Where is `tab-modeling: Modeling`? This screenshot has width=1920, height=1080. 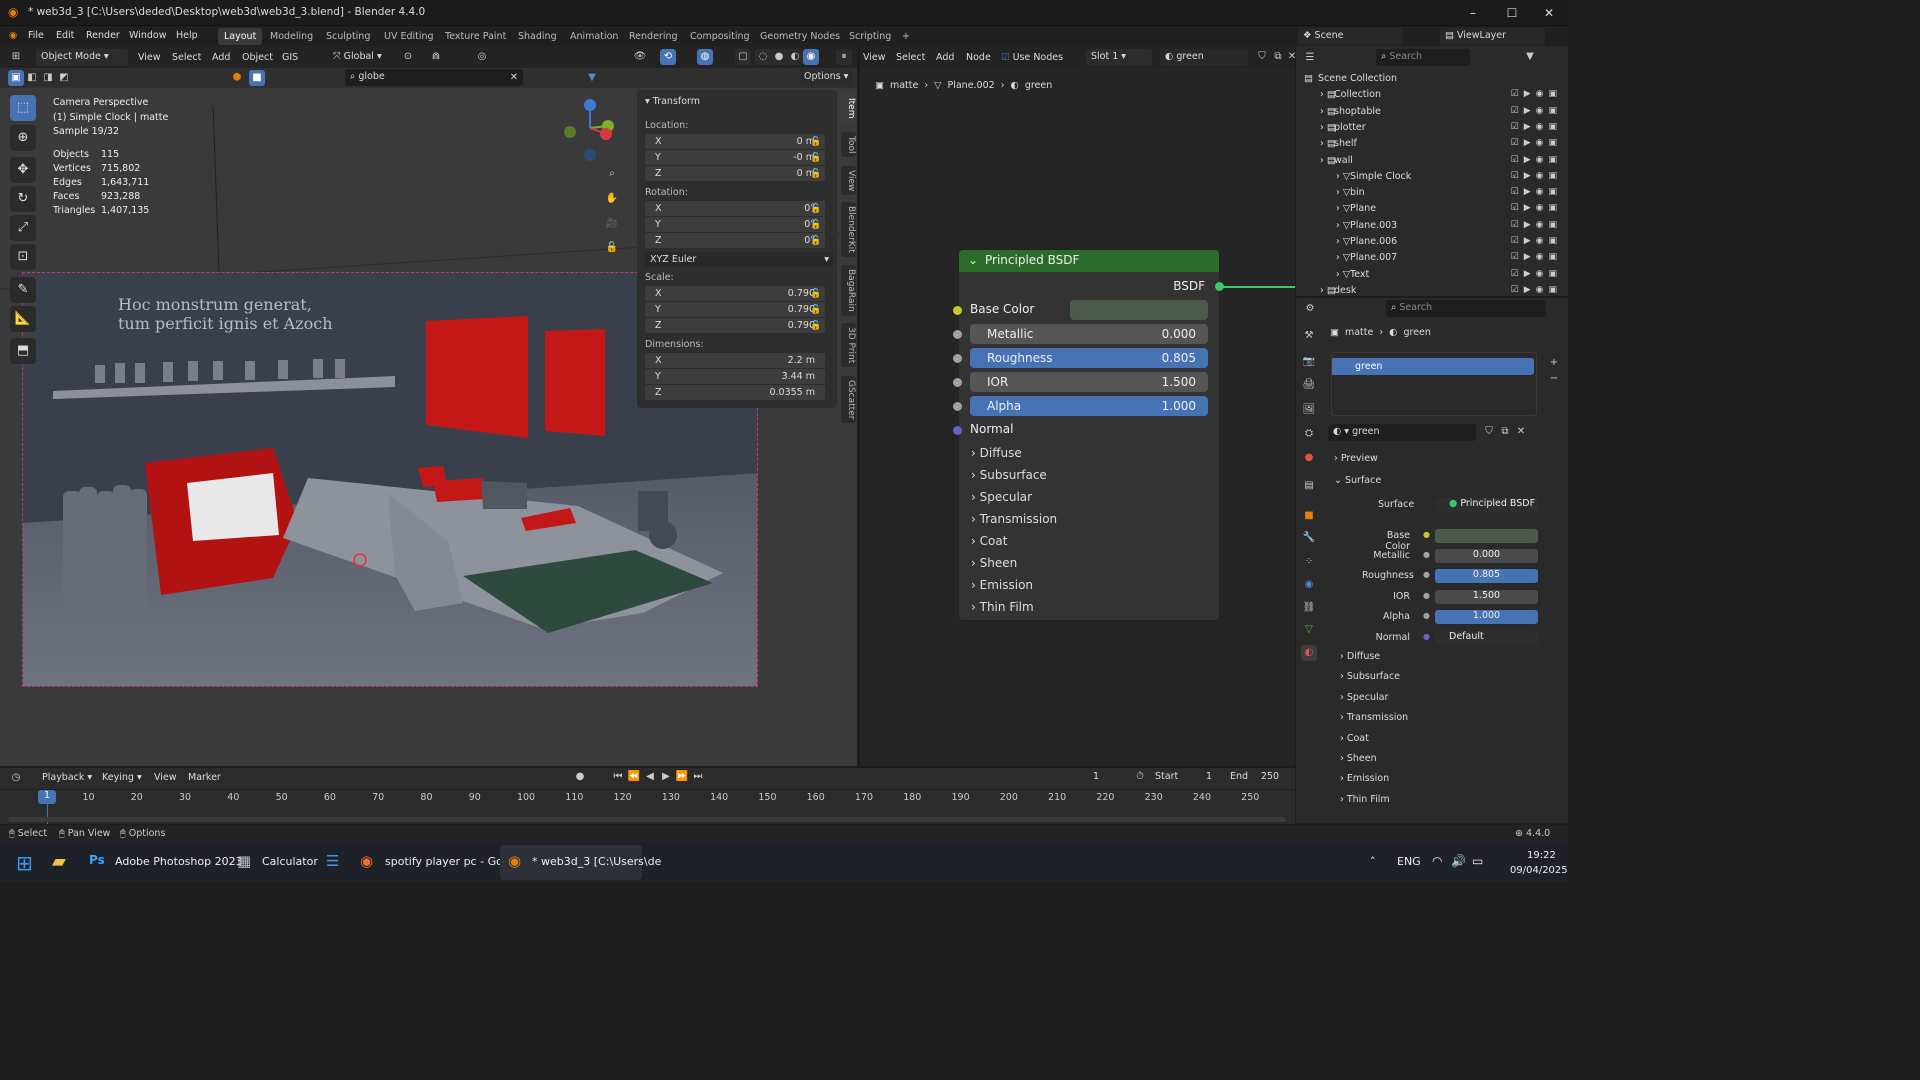
tab-modeling: Modeling is located at coordinates (291, 36).